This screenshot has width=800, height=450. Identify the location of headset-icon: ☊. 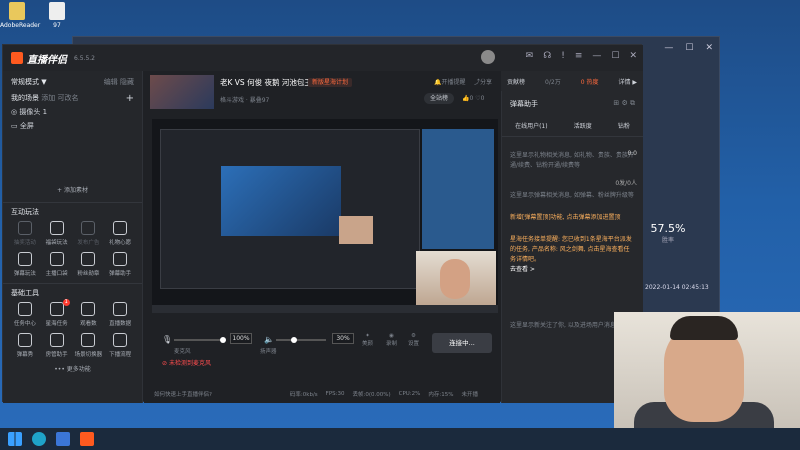
(547, 56).